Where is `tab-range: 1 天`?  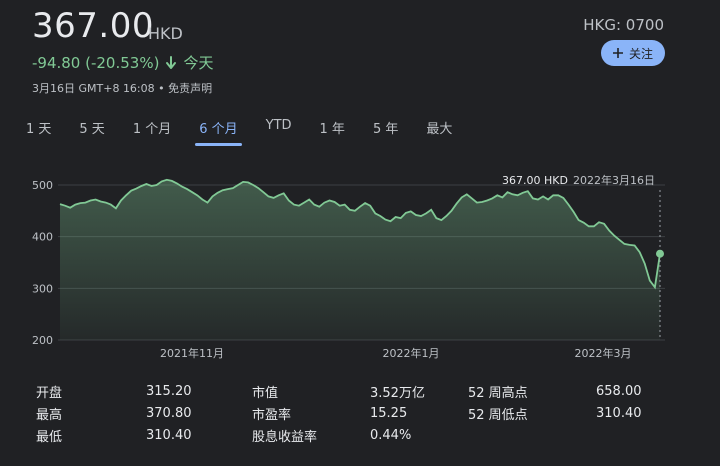 tab-range: 1 天 is located at coordinates (38, 127).